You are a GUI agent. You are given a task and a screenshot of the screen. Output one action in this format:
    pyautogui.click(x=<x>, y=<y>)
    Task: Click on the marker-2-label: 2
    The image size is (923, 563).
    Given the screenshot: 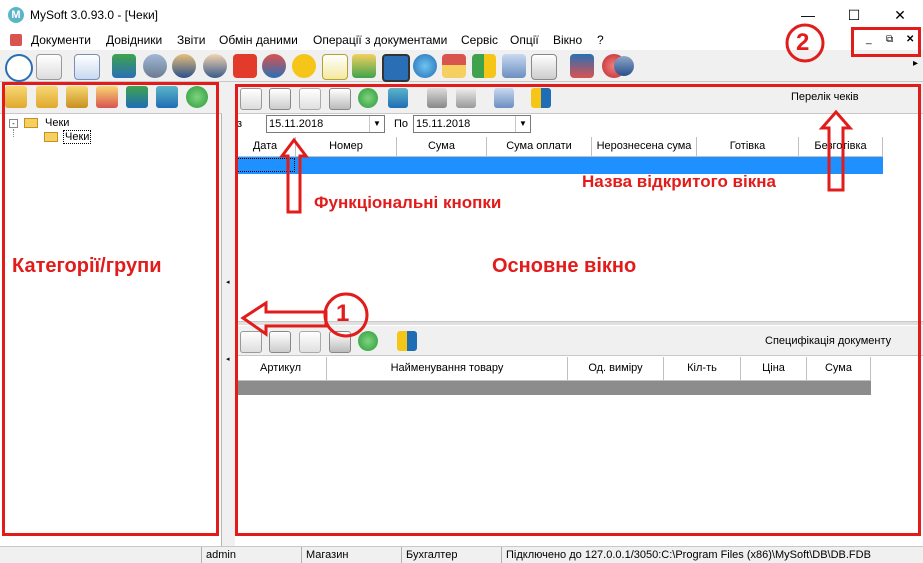 What is the action you would take?
    pyautogui.click(x=803, y=42)
    